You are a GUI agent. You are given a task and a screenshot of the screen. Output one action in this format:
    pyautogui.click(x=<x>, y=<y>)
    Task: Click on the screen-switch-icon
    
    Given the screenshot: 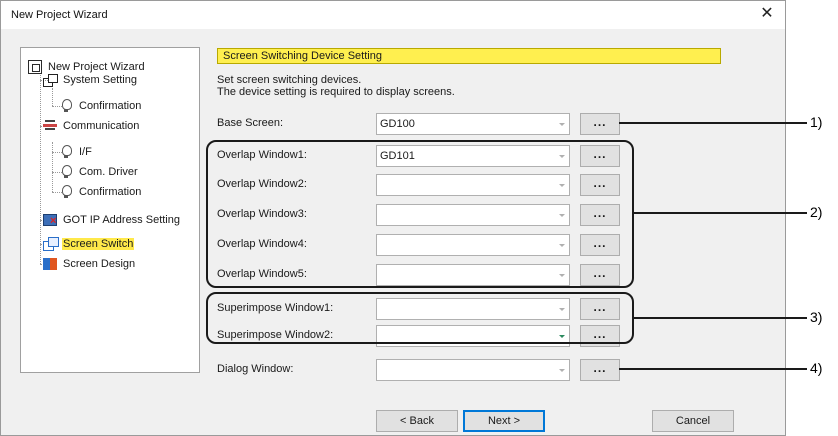 What is the action you would take?
    pyautogui.click(x=51, y=244)
    